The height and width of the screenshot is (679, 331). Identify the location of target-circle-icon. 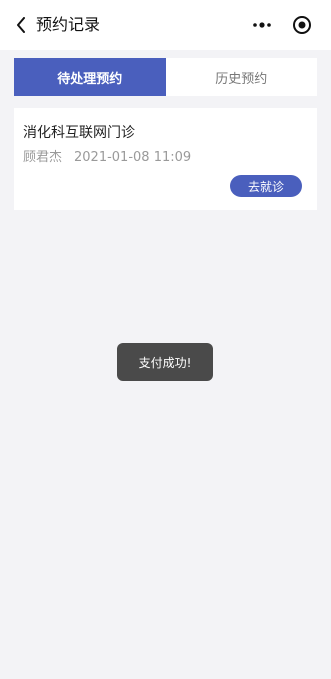
(302, 25).